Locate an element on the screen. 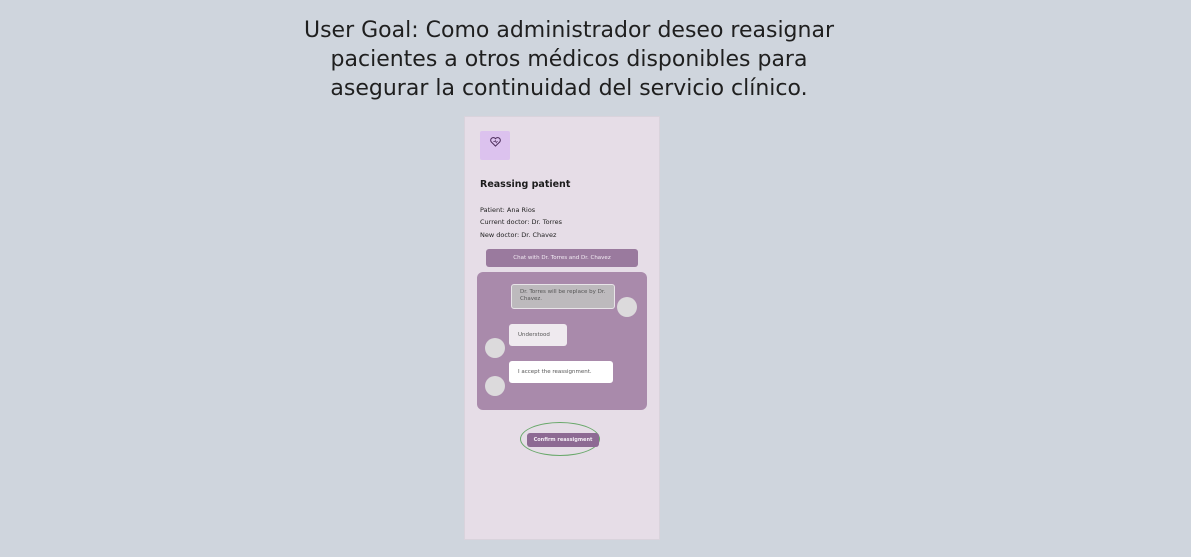 The image size is (1191, 557). heart-icon is located at coordinates (495, 142).